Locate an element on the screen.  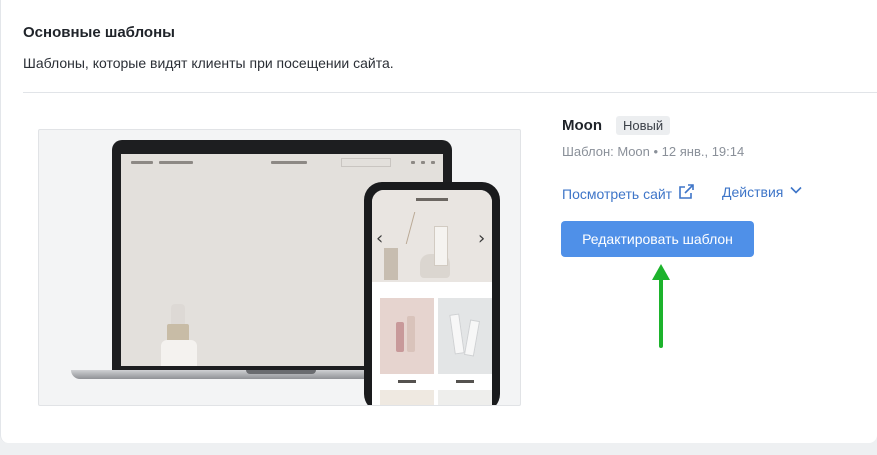
actions-label: Действия is located at coordinates (753, 191).